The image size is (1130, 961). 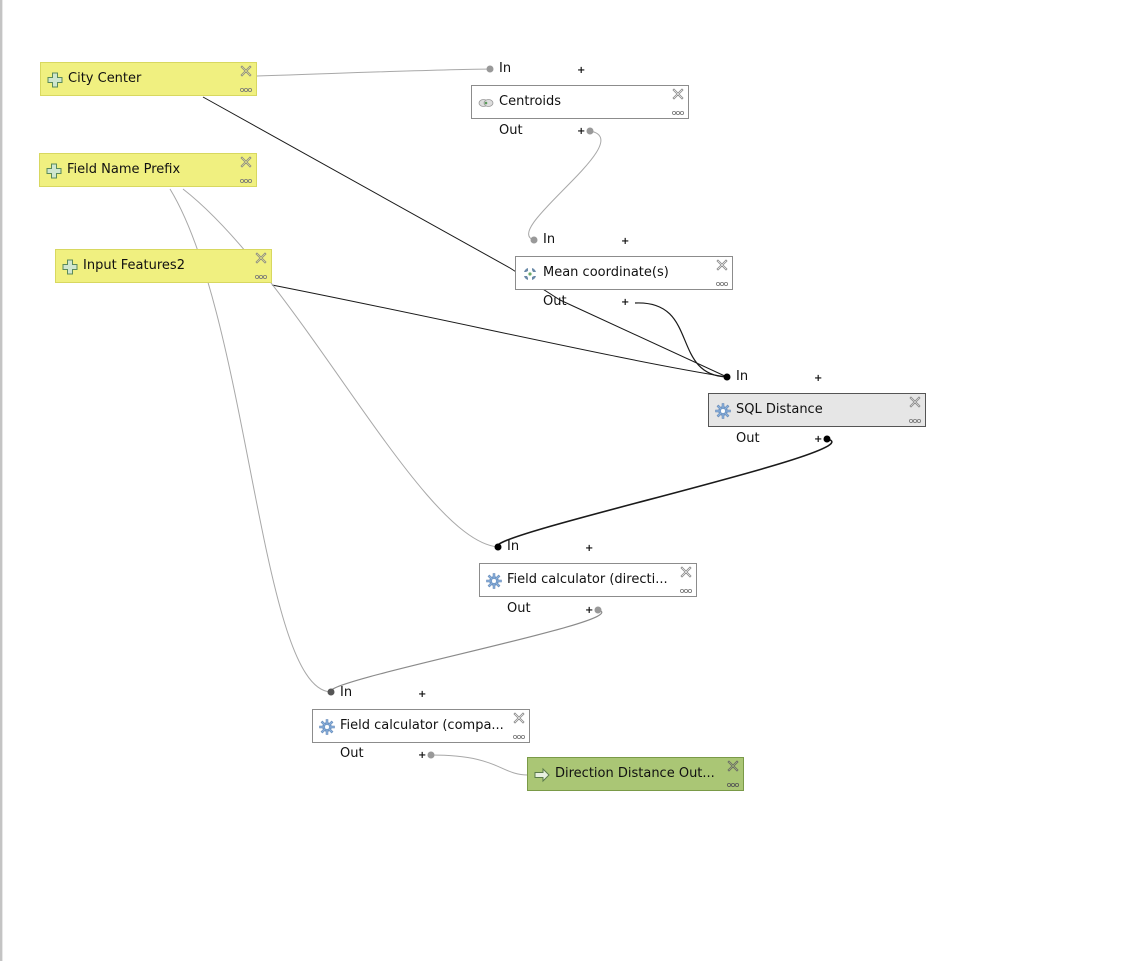 I want to click on node-label: City Center, so click(x=105, y=78).